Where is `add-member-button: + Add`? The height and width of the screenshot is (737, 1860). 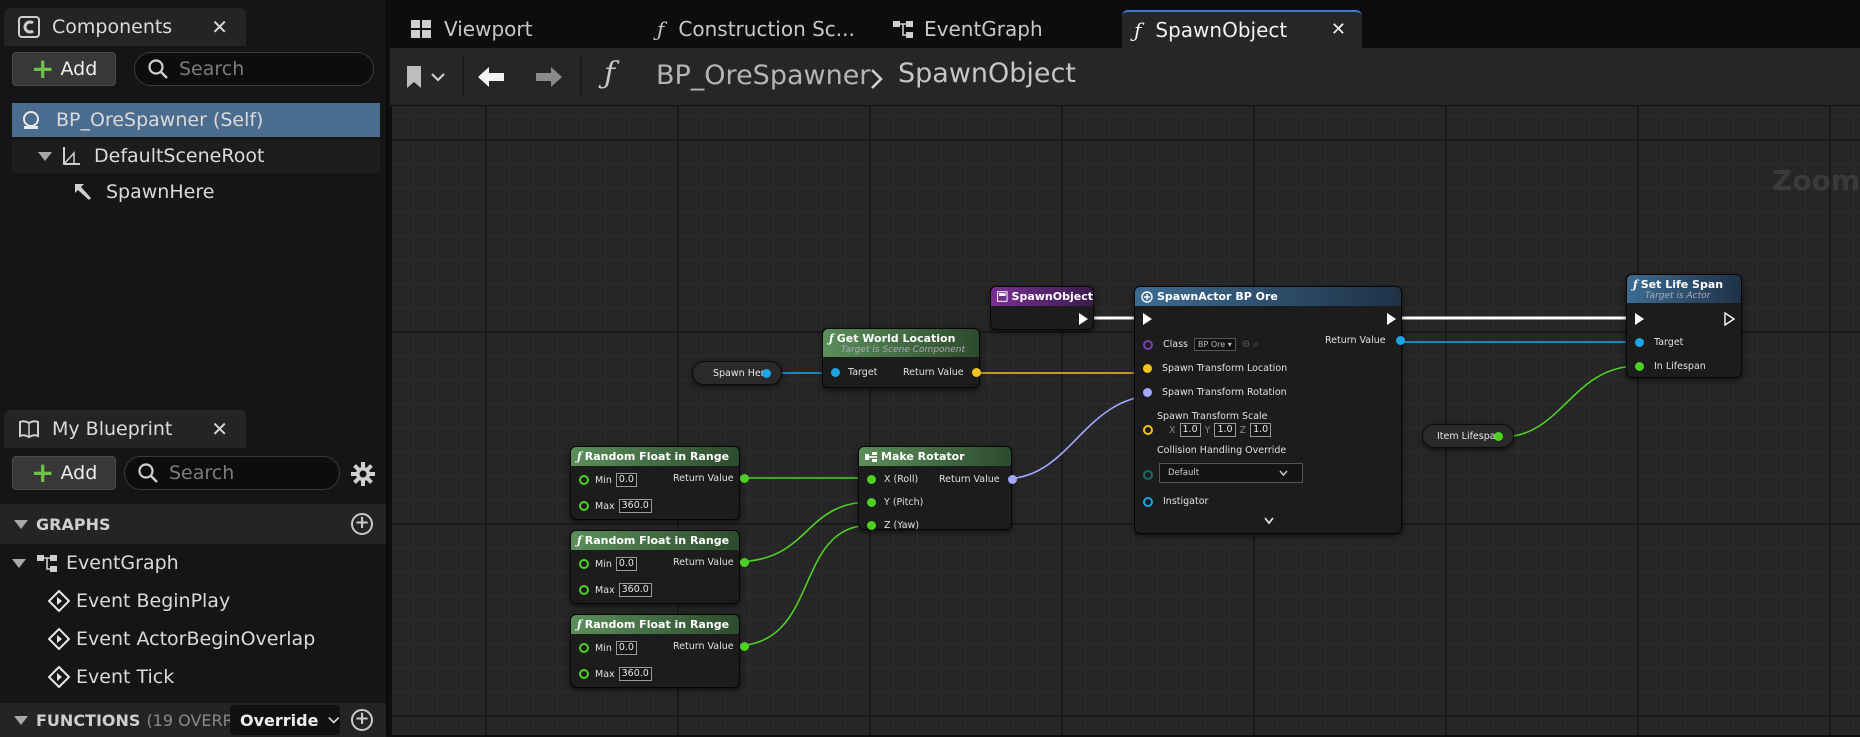 add-member-button: + Add is located at coordinates (64, 473).